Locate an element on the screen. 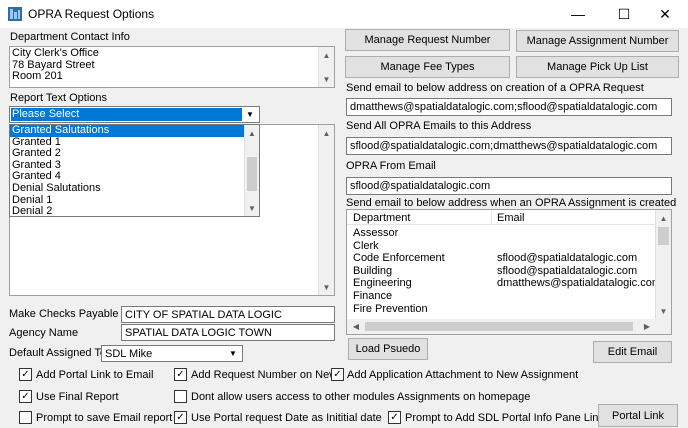  table-row: Fire Prevention is located at coordinates (501, 309).